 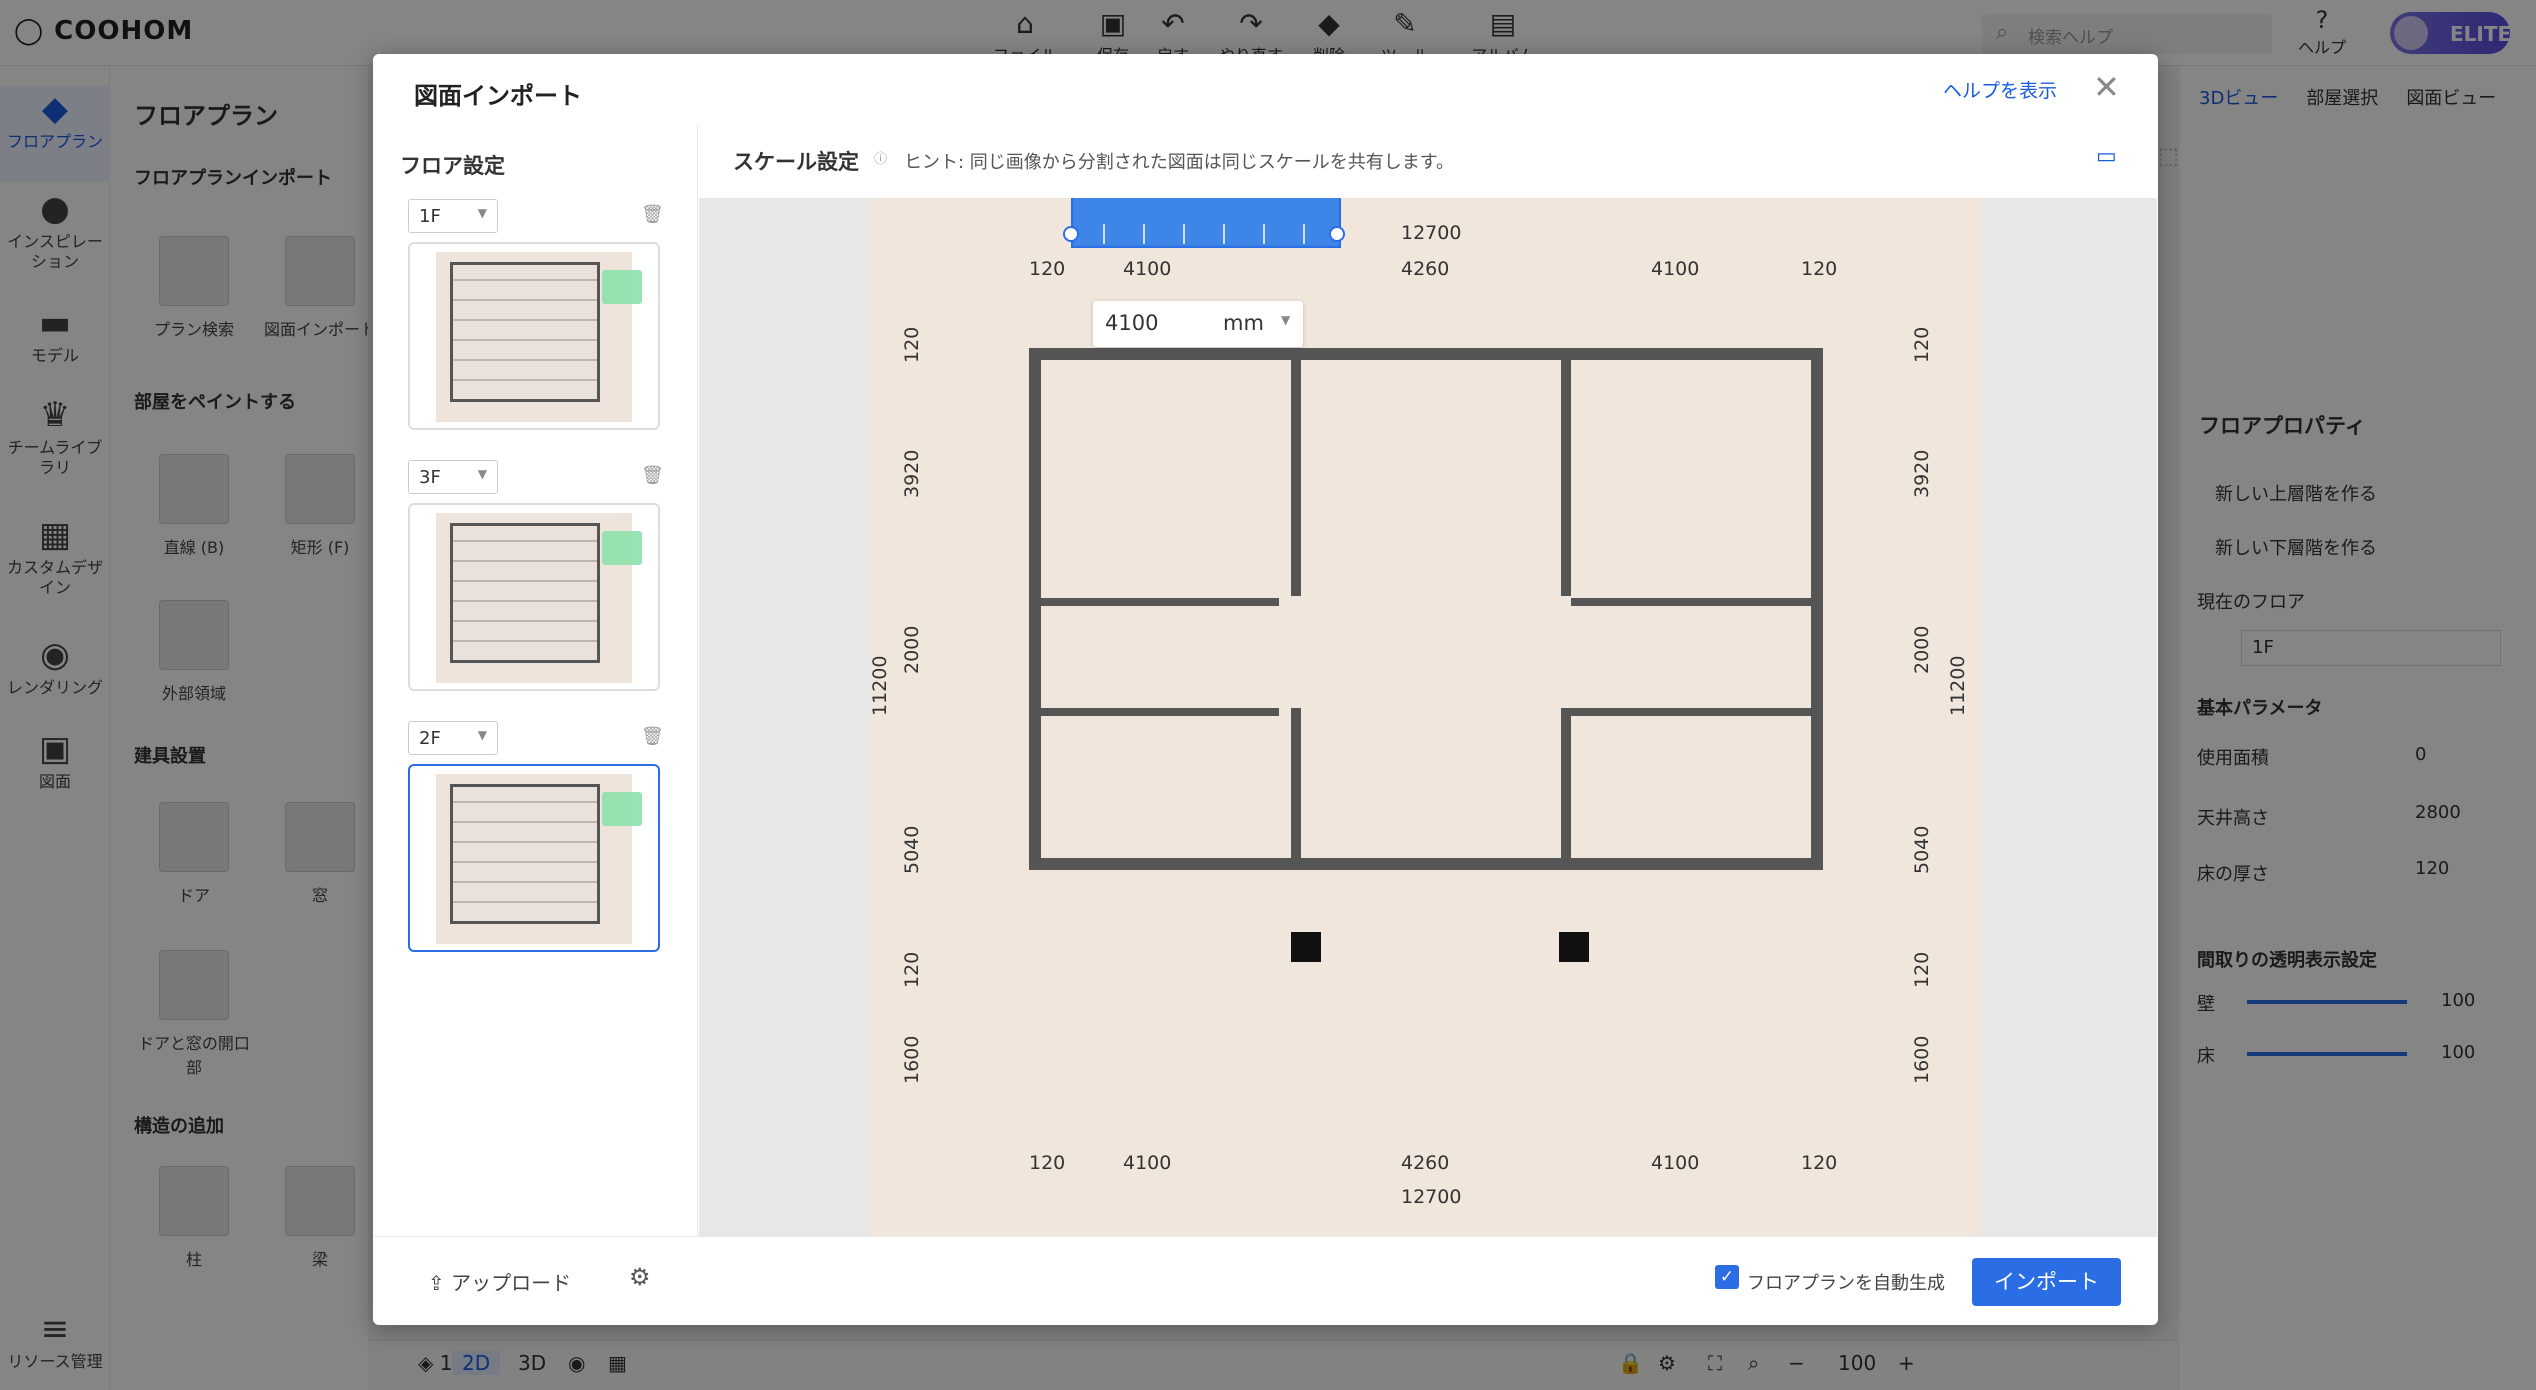 I want to click on info-icon: ⓘ, so click(x=881, y=159).